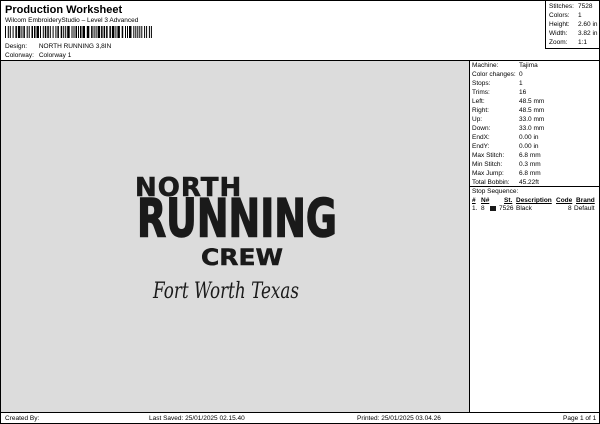 Image resolution: width=600 pixels, height=424 pixels. What do you see at coordinates (475, 208) in the screenshot?
I see `stop-index: 1.` at bounding box center [475, 208].